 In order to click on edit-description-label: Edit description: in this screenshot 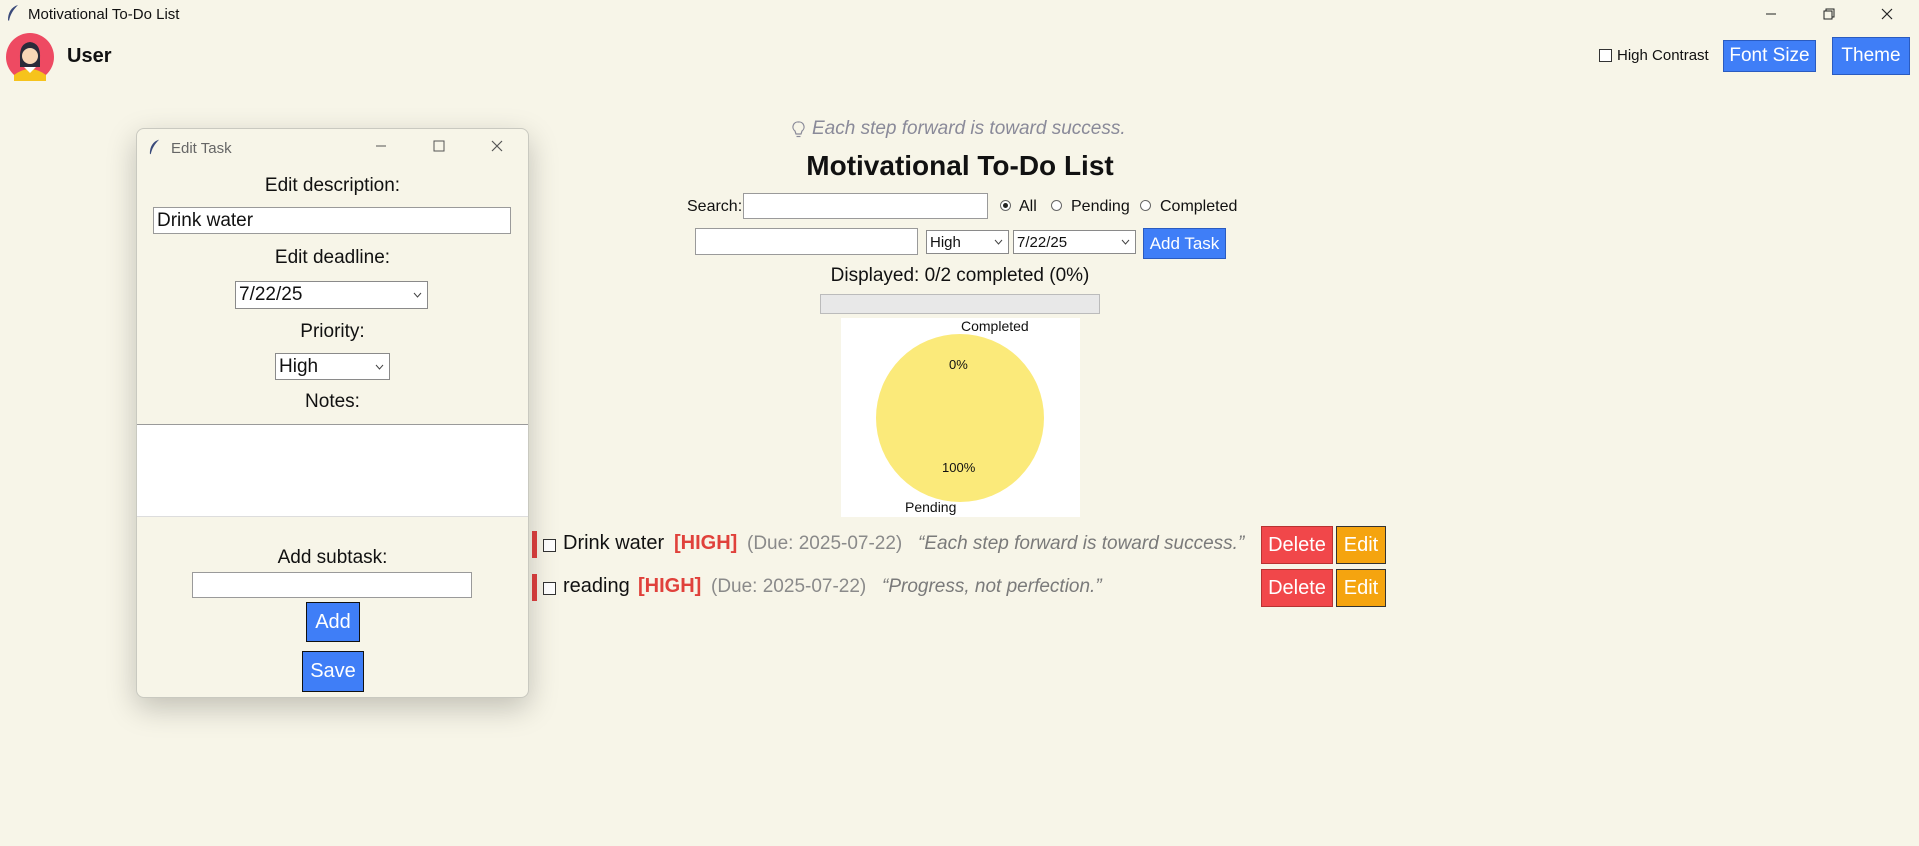, I will do `click(332, 185)`.